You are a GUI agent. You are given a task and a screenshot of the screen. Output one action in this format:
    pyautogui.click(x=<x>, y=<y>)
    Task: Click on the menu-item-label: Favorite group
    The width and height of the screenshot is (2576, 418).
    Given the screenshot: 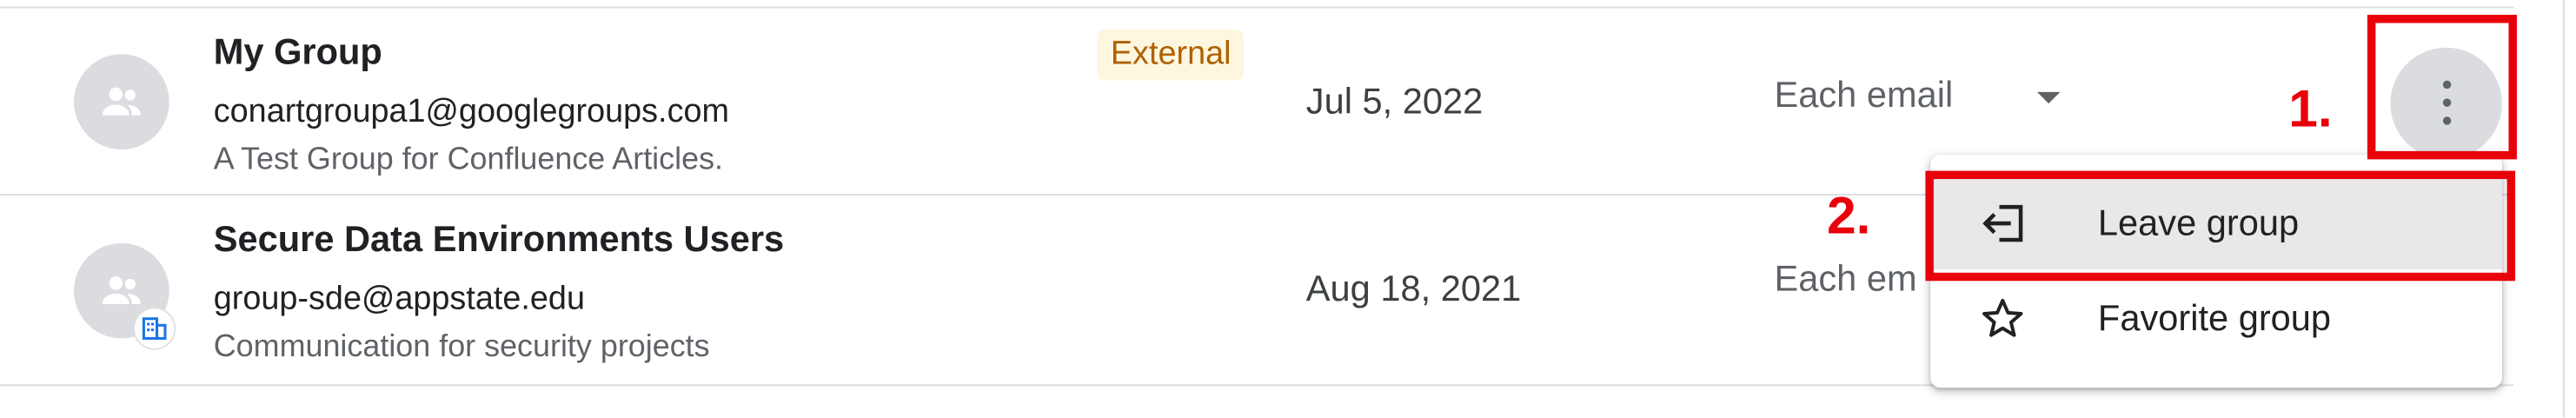 What is the action you would take?
    pyautogui.click(x=2214, y=318)
    